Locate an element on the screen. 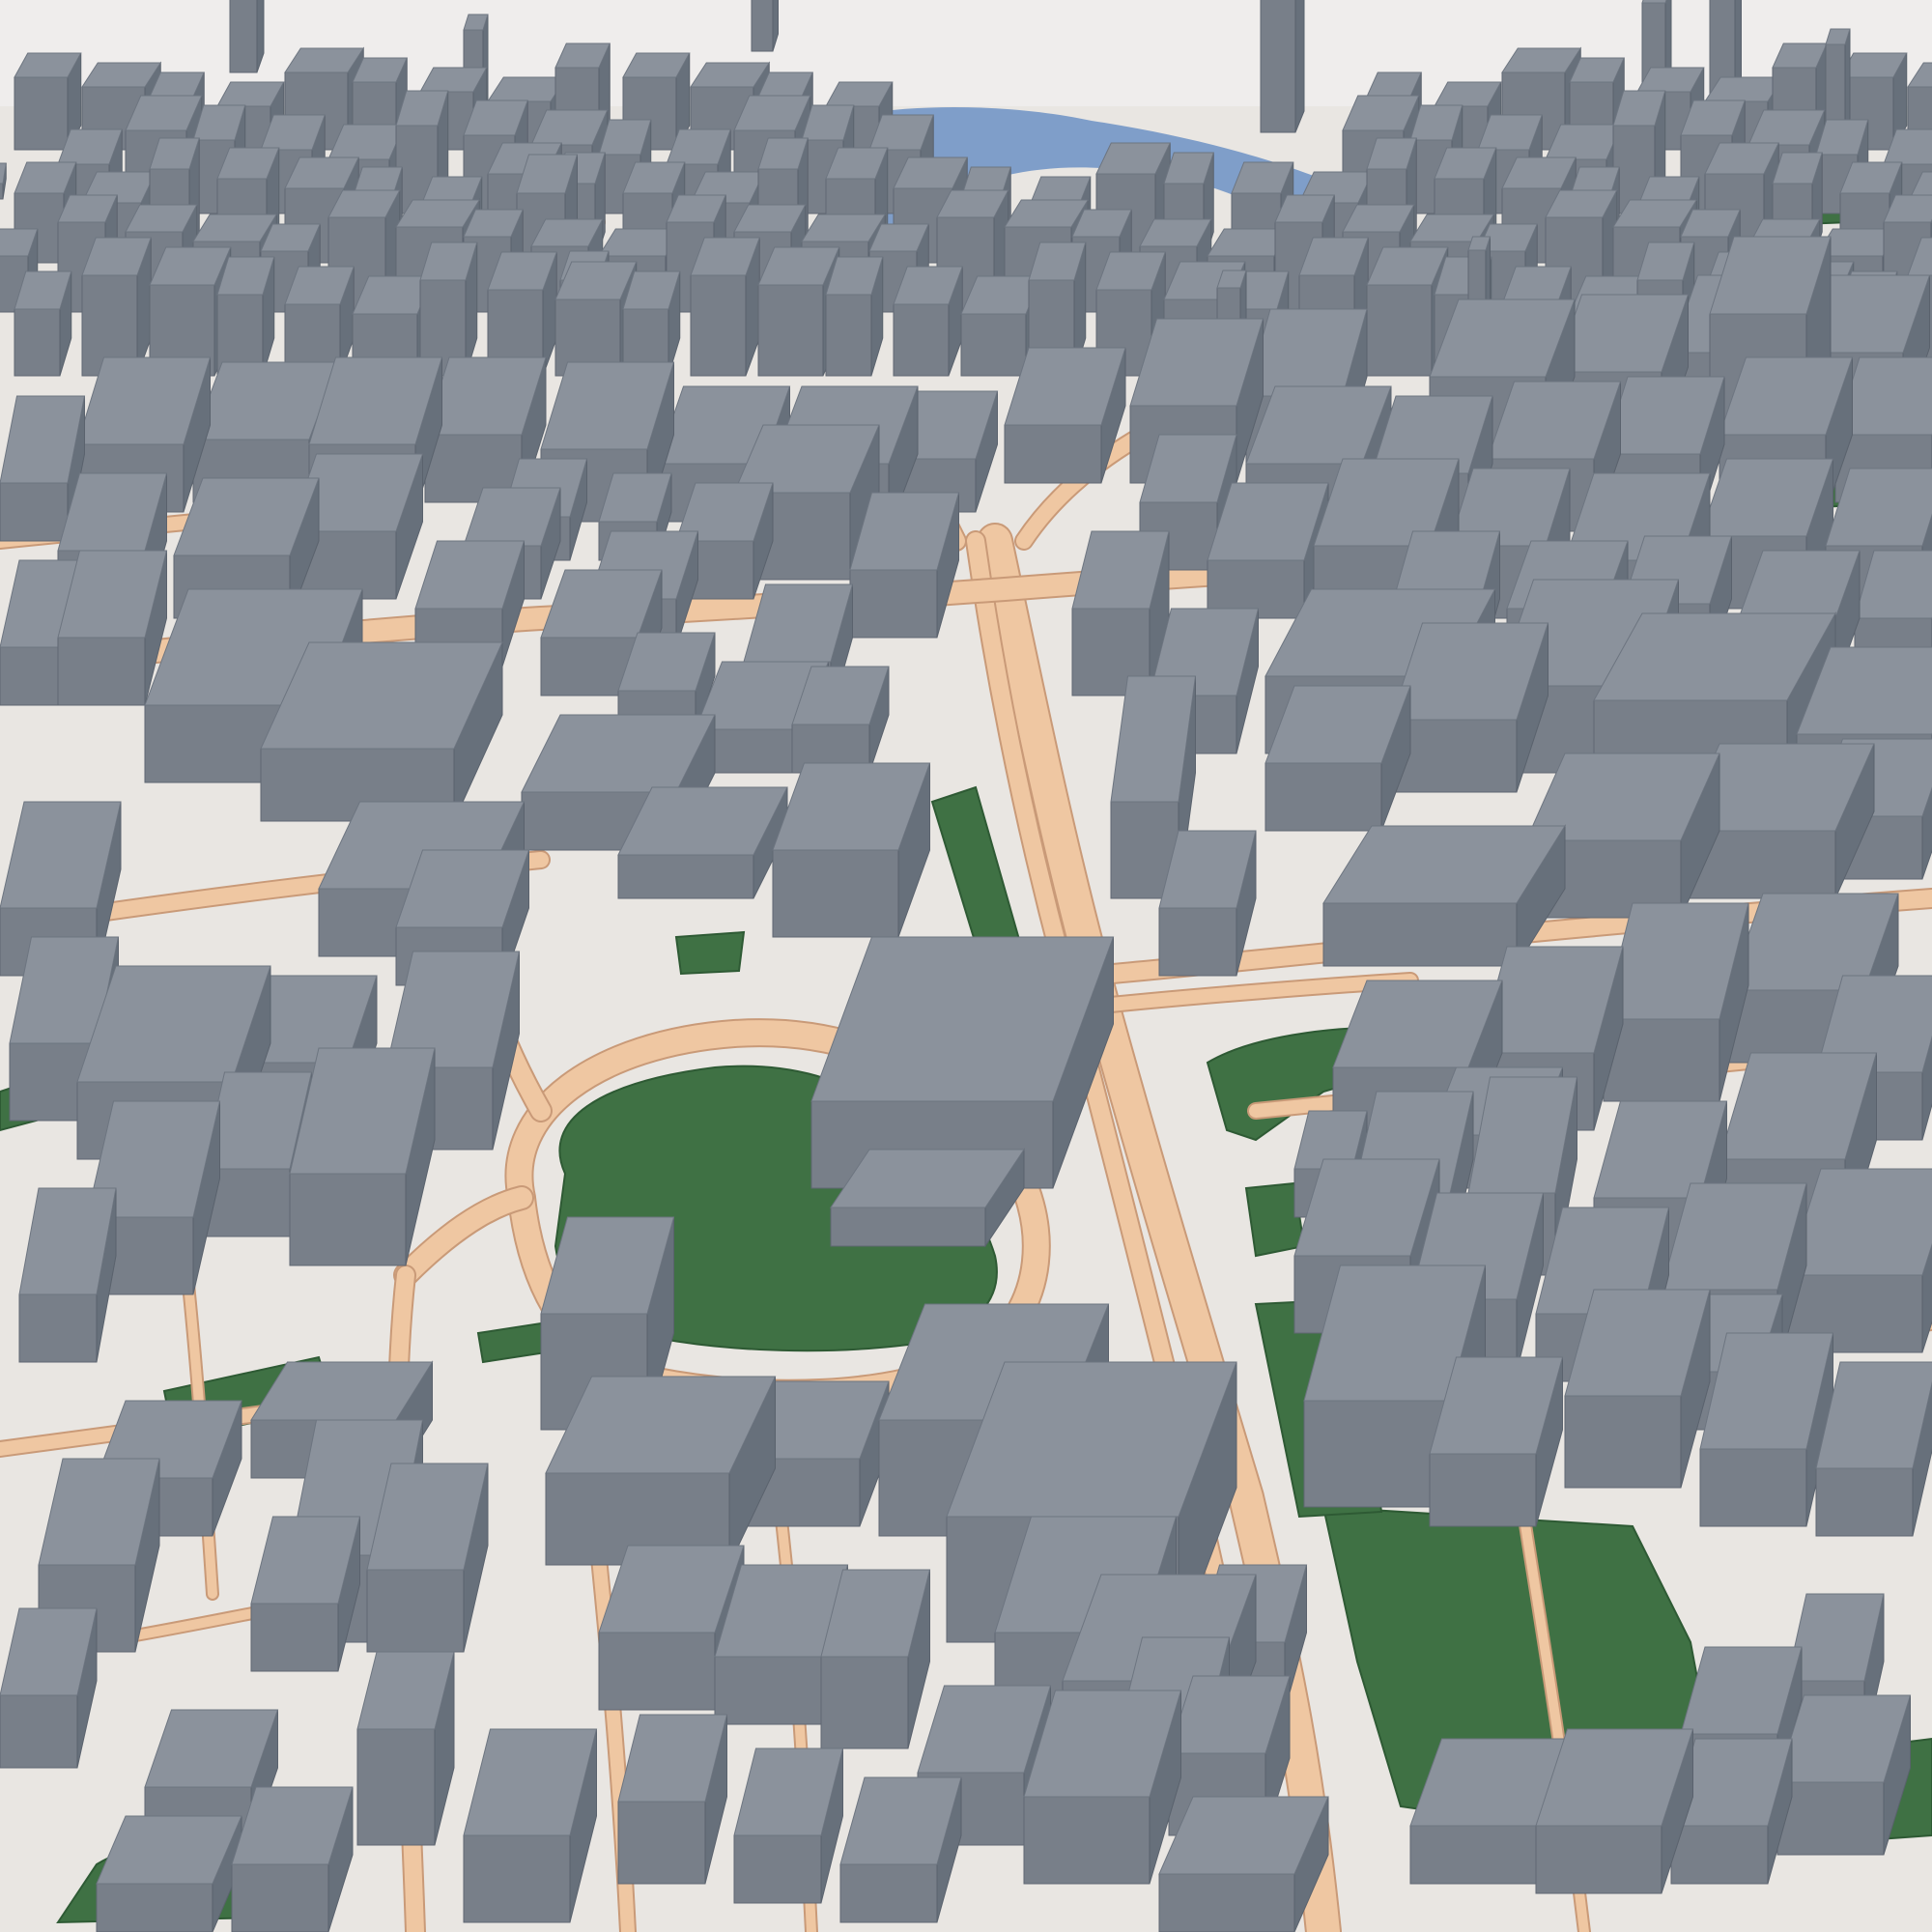 This screenshot has width=1932, height=1932. park is located at coordinates (710, 953).